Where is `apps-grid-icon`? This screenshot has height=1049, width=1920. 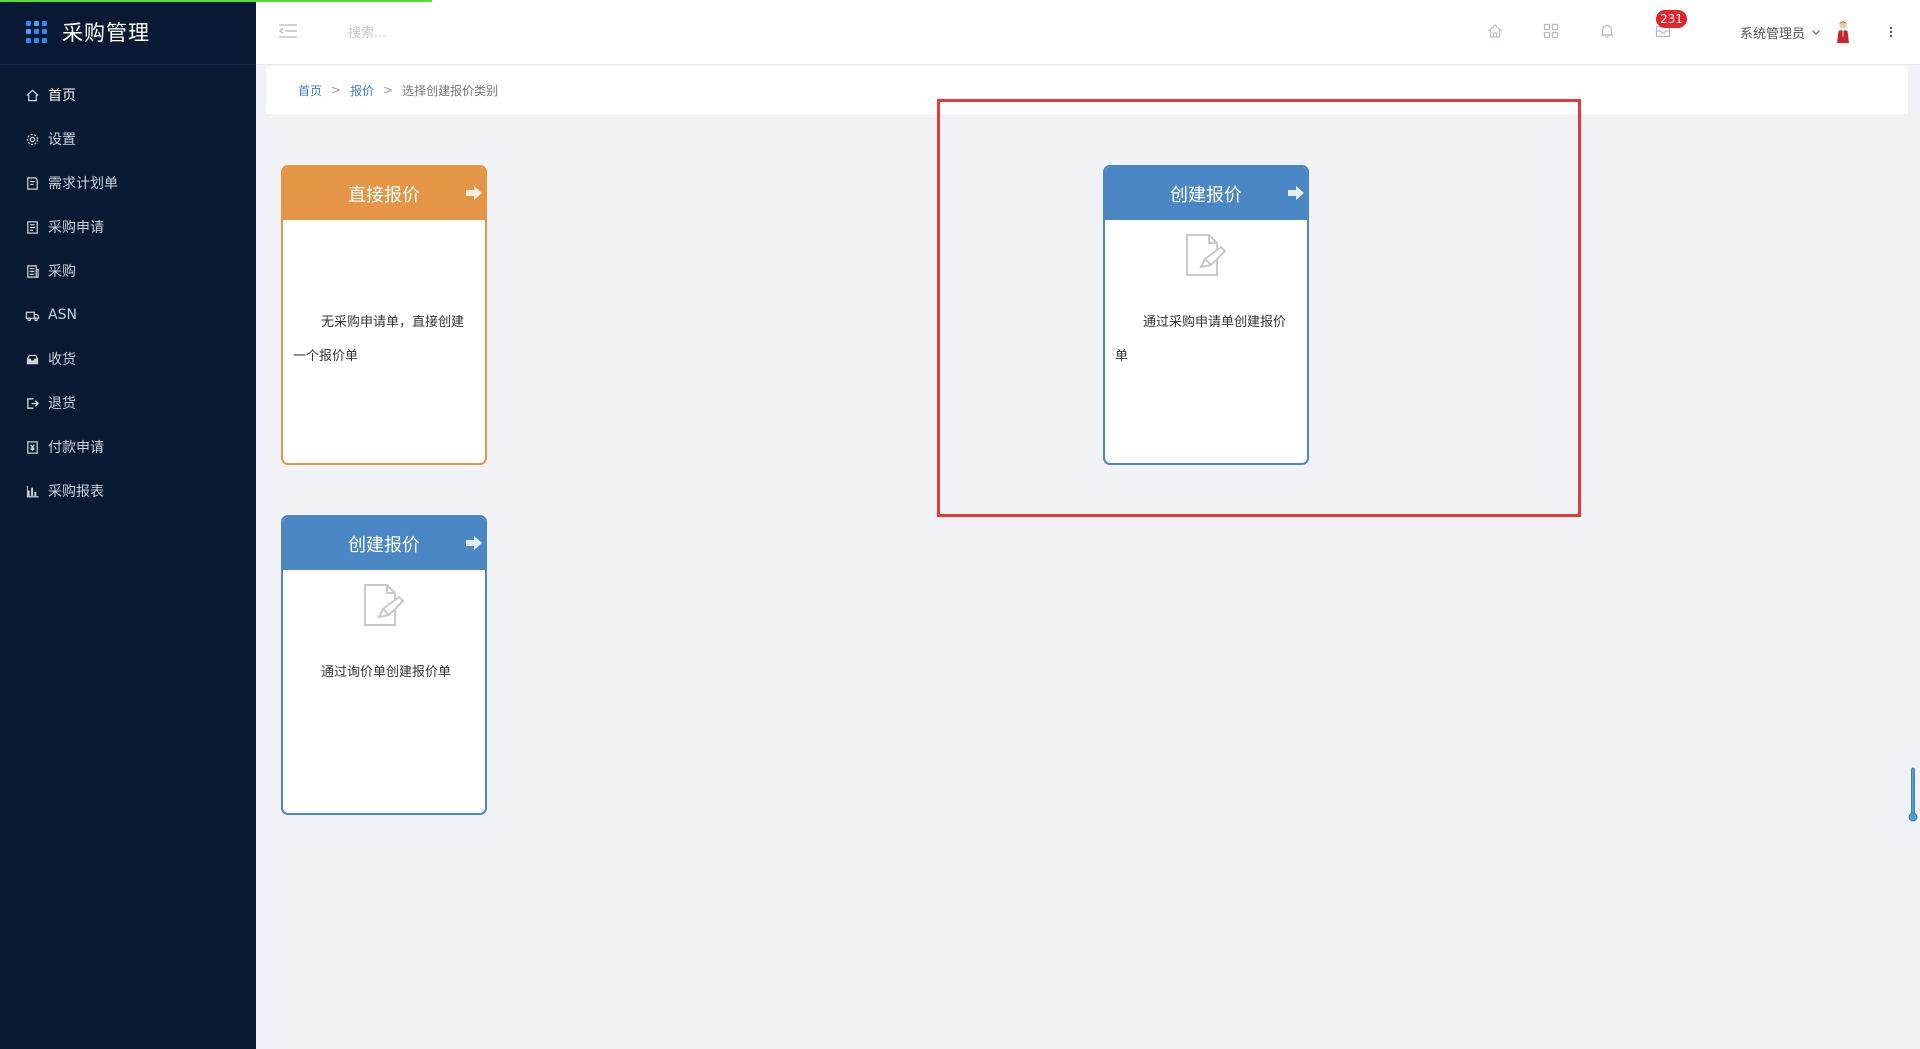
apps-grid-icon is located at coordinates (1551, 31).